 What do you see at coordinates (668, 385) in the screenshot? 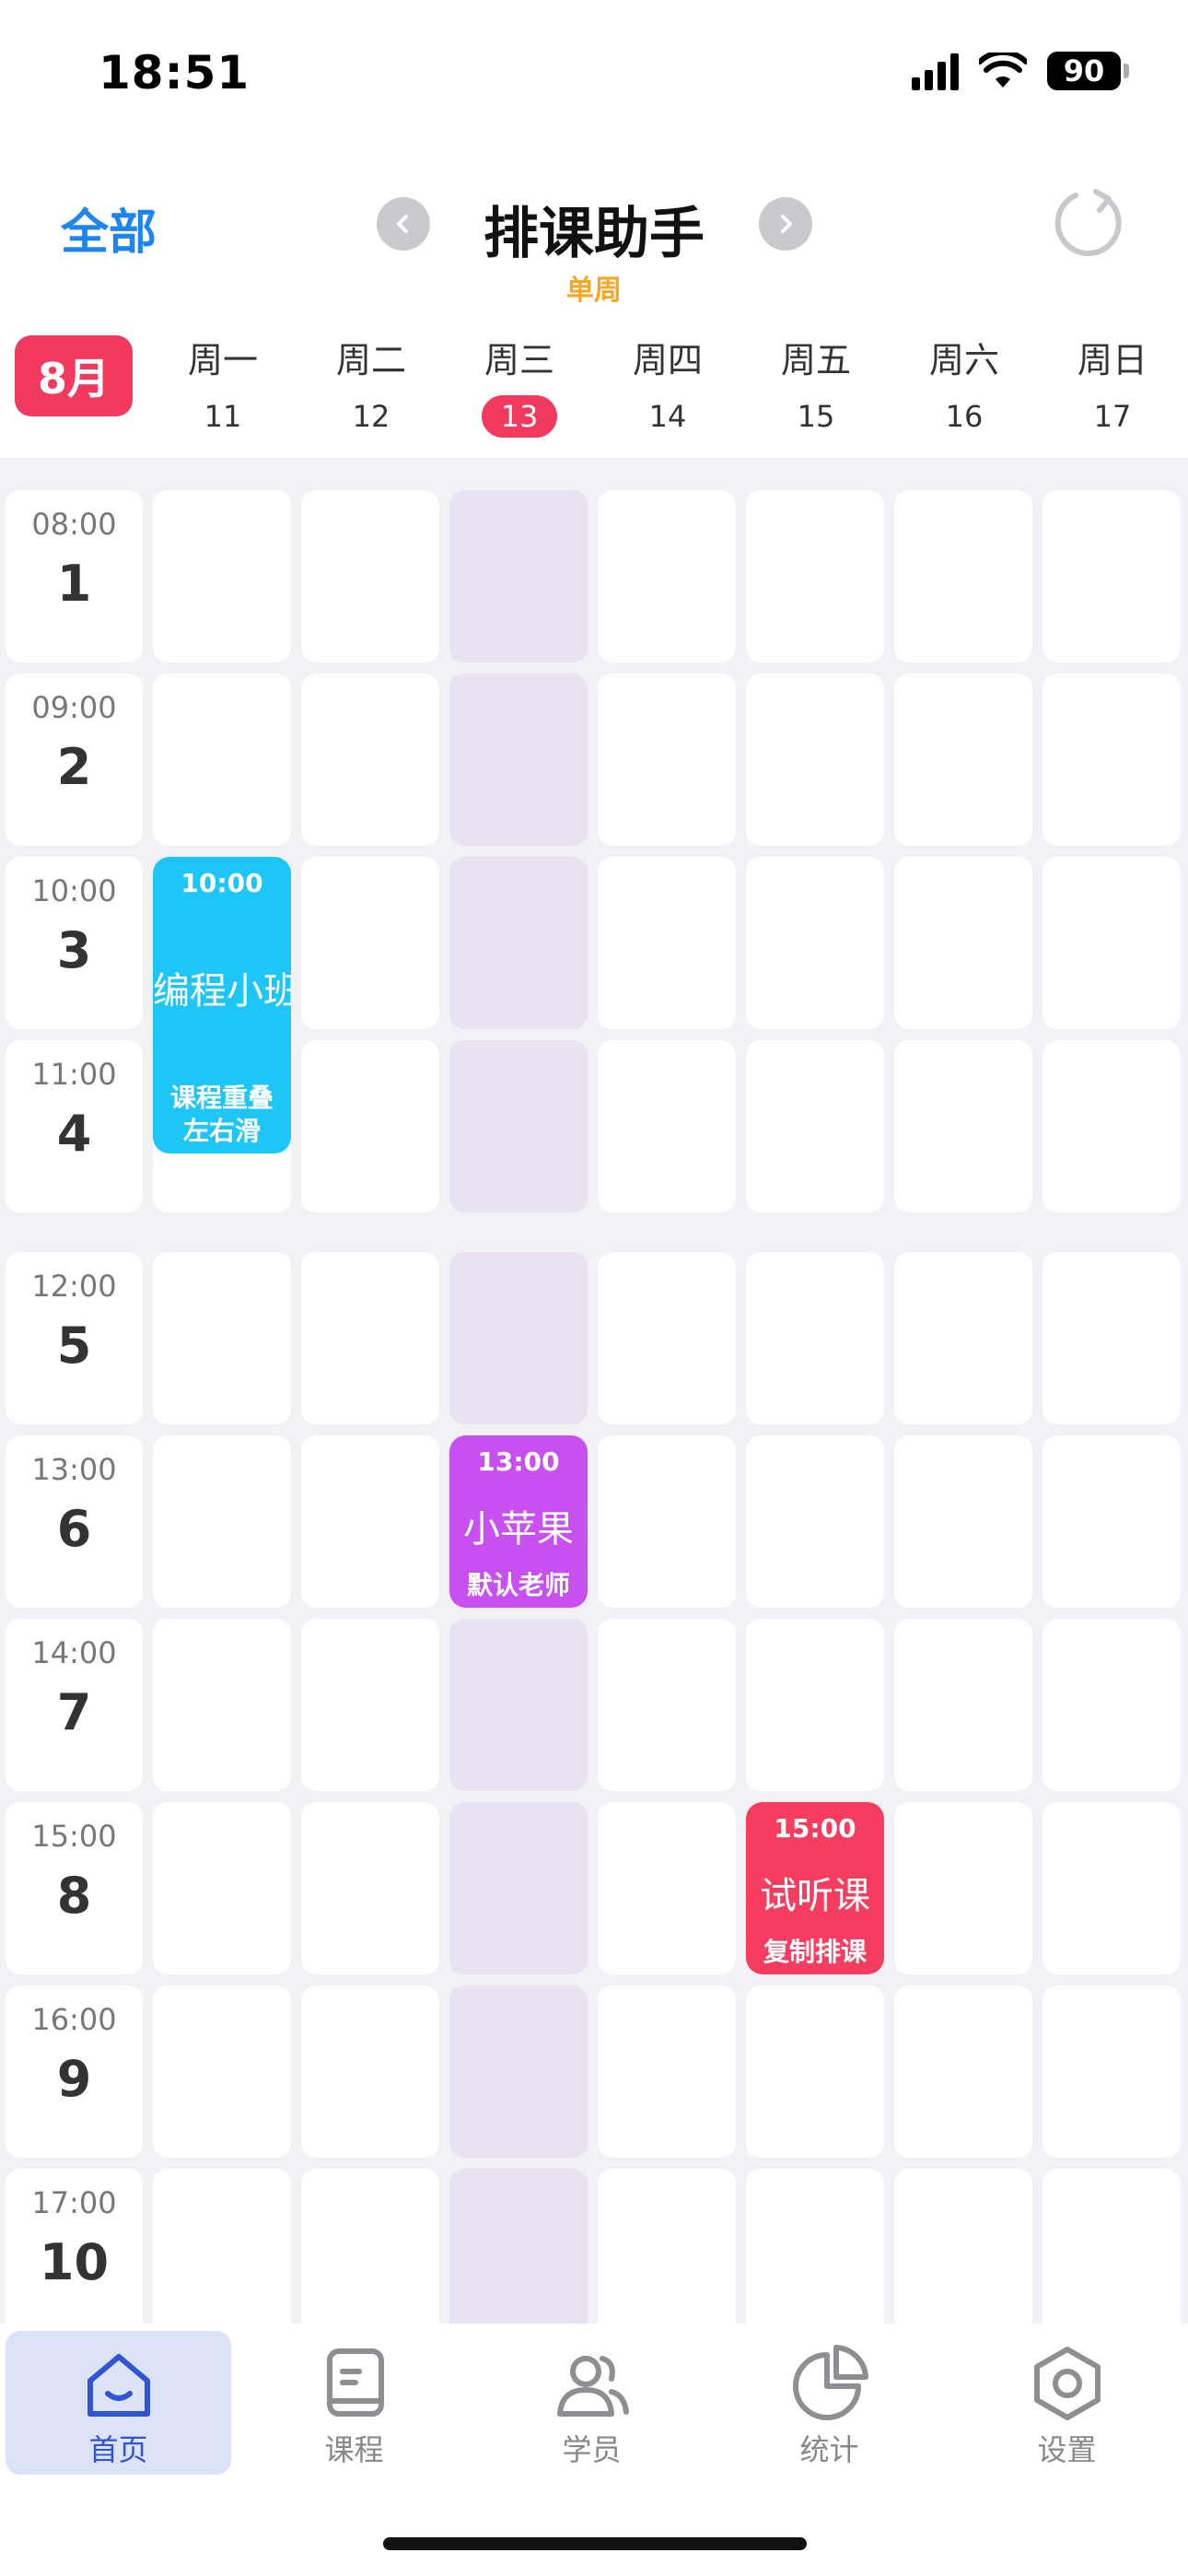
I see `weekday-column-4: 周四 14` at bounding box center [668, 385].